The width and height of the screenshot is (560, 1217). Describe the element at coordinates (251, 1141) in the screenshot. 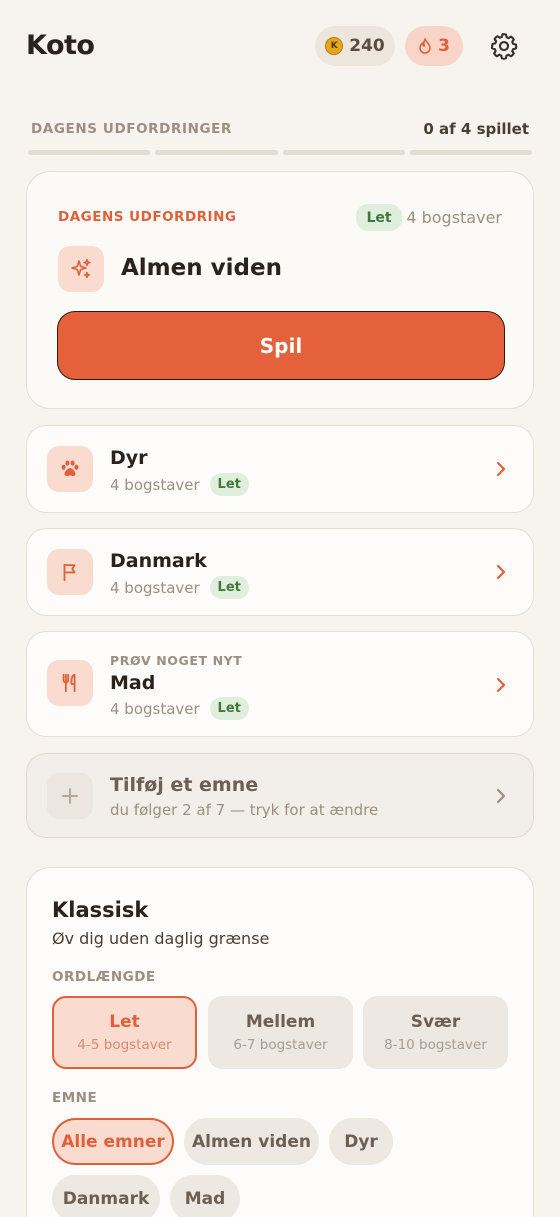

I see `chip-almen-viden: Almen viden` at that location.